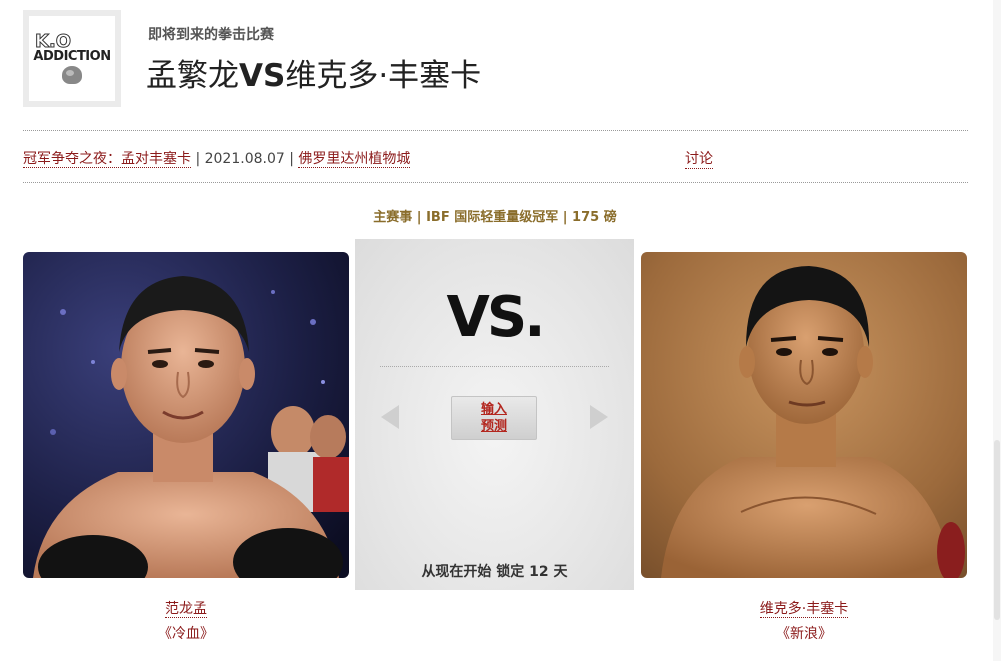  I want to click on page-title: 孟繁龙VS维克多·丰塞卡, so click(313, 72).